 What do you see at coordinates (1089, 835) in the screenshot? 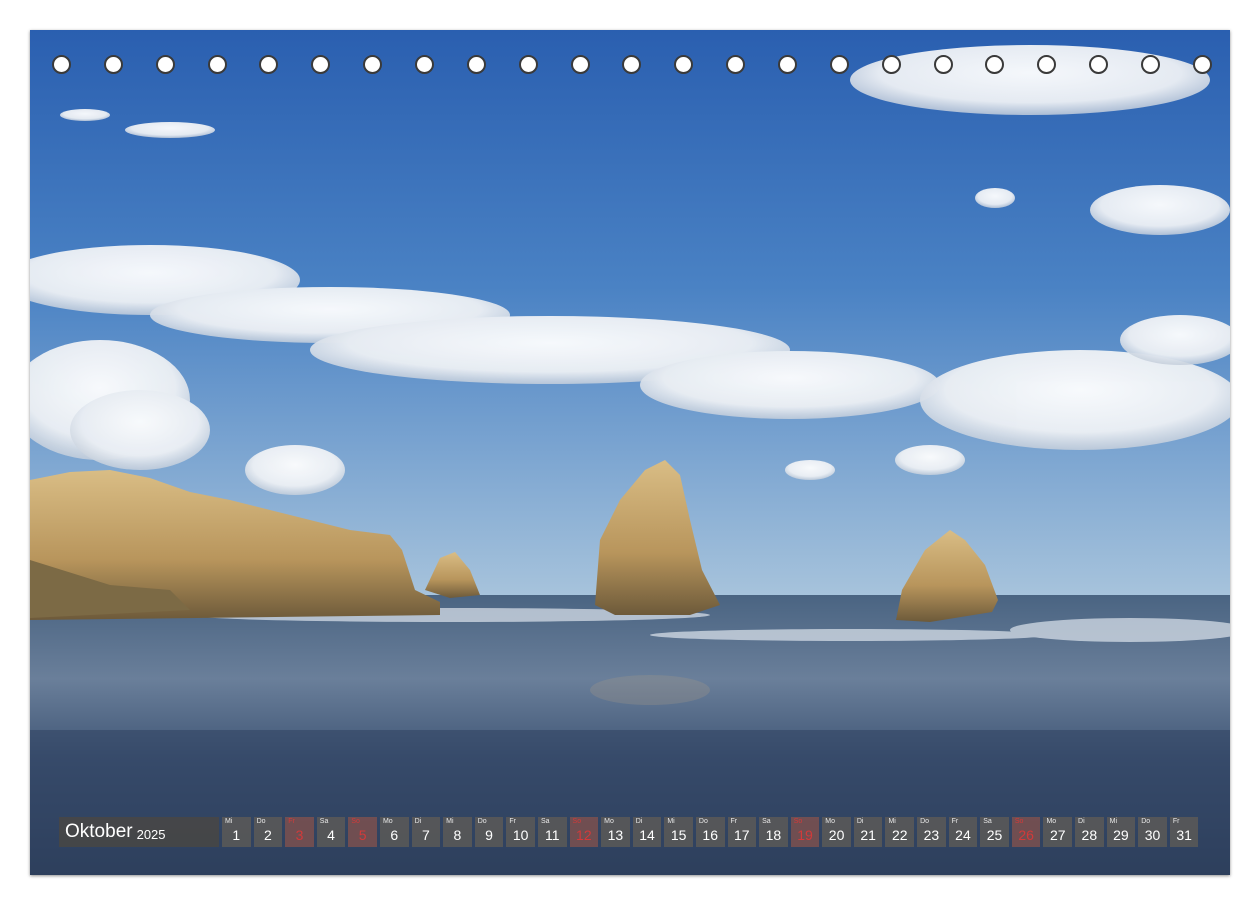
I see `day-number: 28` at bounding box center [1089, 835].